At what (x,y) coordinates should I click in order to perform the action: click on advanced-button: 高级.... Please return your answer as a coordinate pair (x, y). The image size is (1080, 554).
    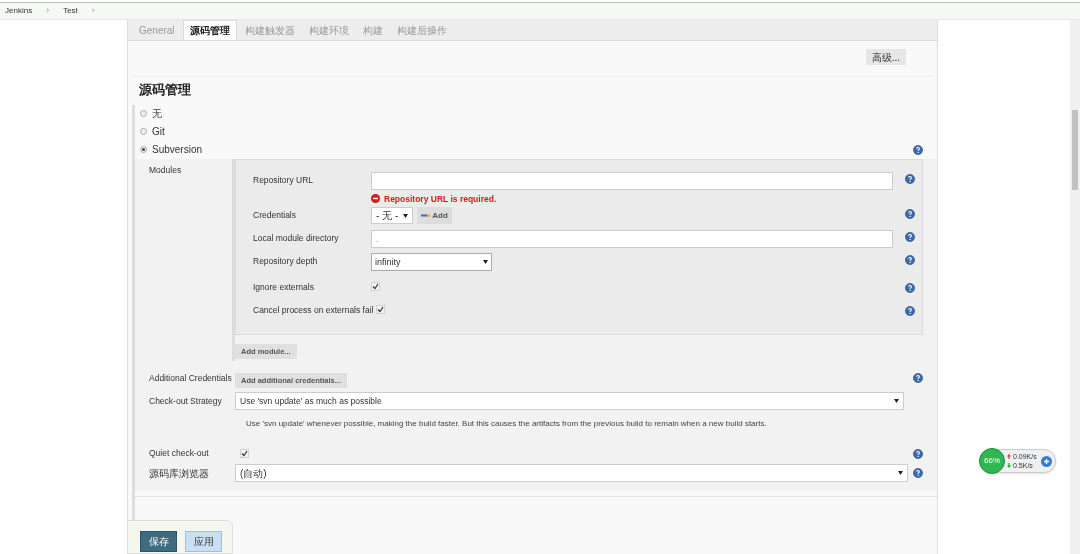
    Looking at the image, I should click on (885, 57).